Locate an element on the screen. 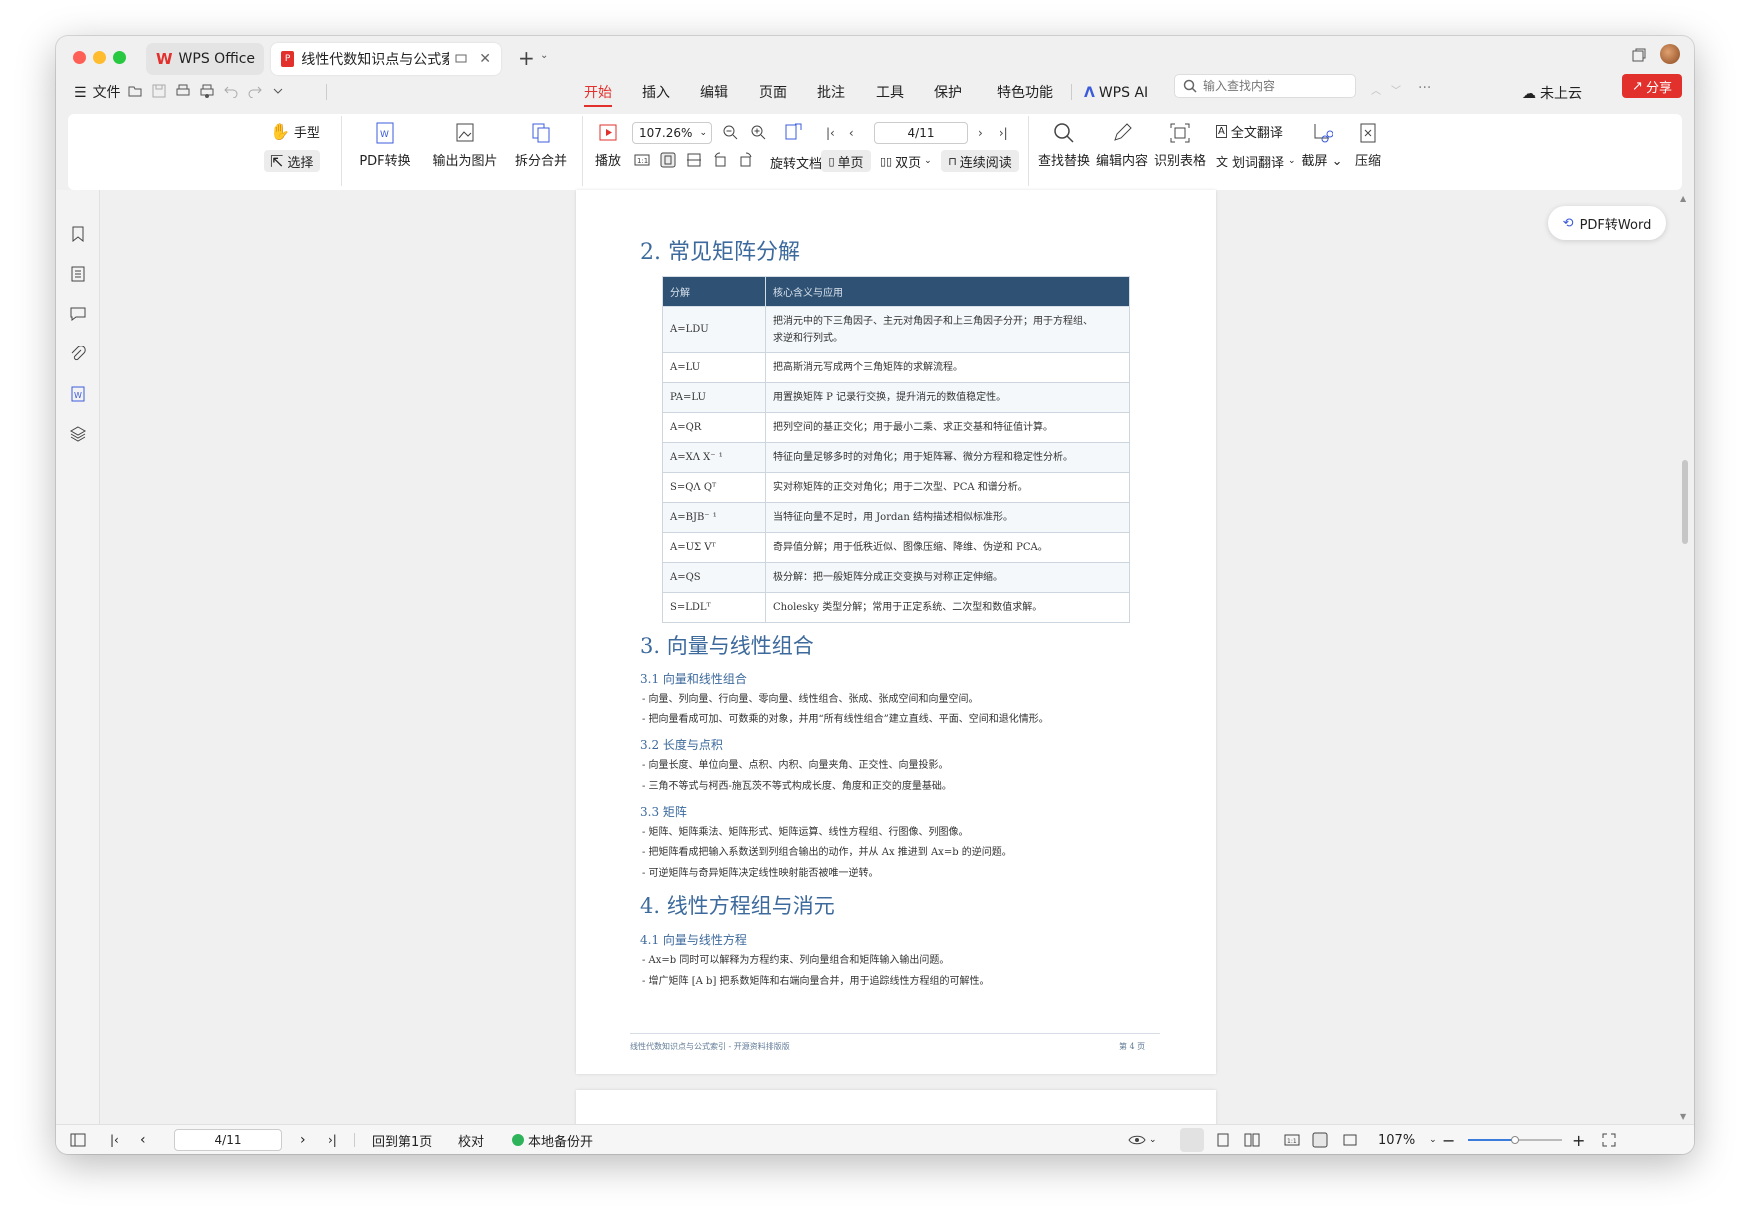 This screenshot has width=1750, height=1228. tab-list-chevron-icon: ⌄ is located at coordinates (544, 55).